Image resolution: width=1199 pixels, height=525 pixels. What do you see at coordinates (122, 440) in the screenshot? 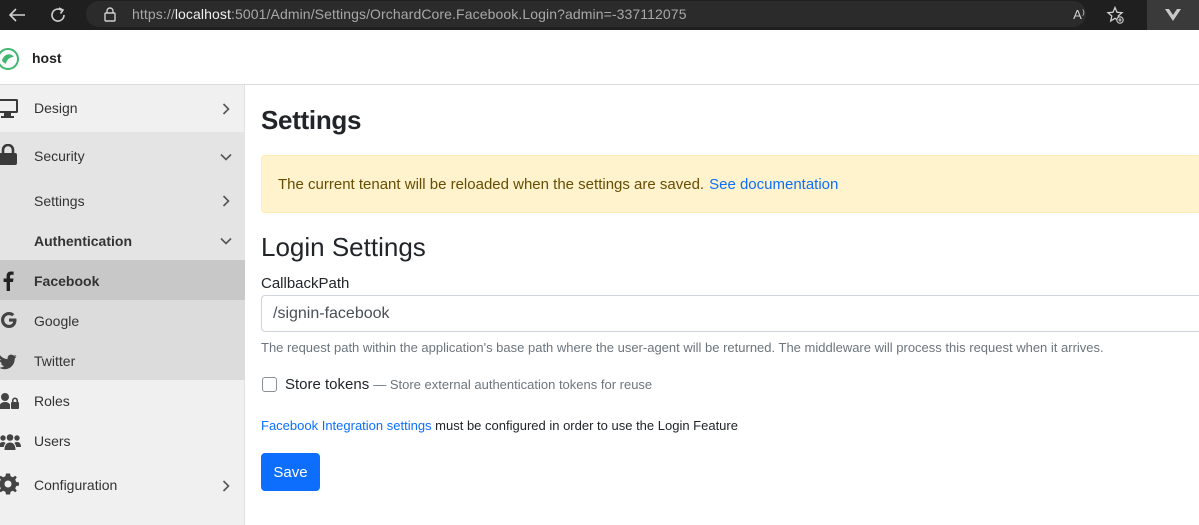
I see `sidebar-item-users: Users` at bounding box center [122, 440].